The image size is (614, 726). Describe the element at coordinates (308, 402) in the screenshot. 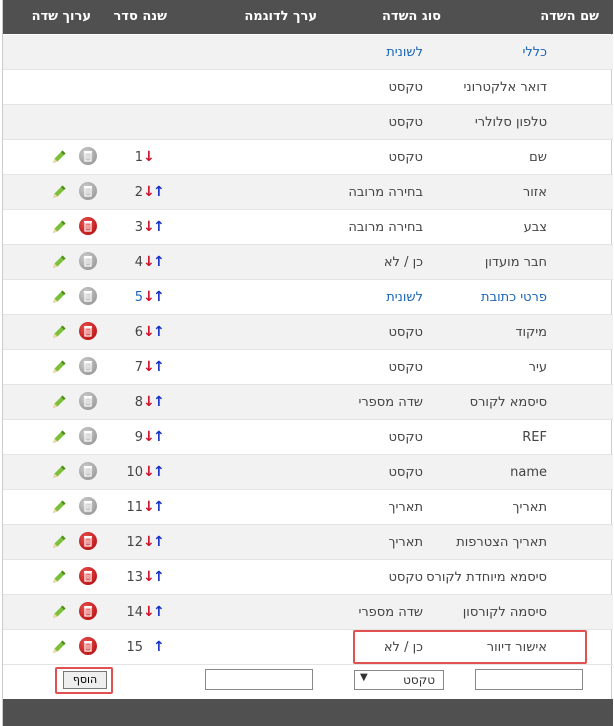

I see `table-row: סיסמא לקורס שדה מספרי 8 ↓ ↑` at that location.